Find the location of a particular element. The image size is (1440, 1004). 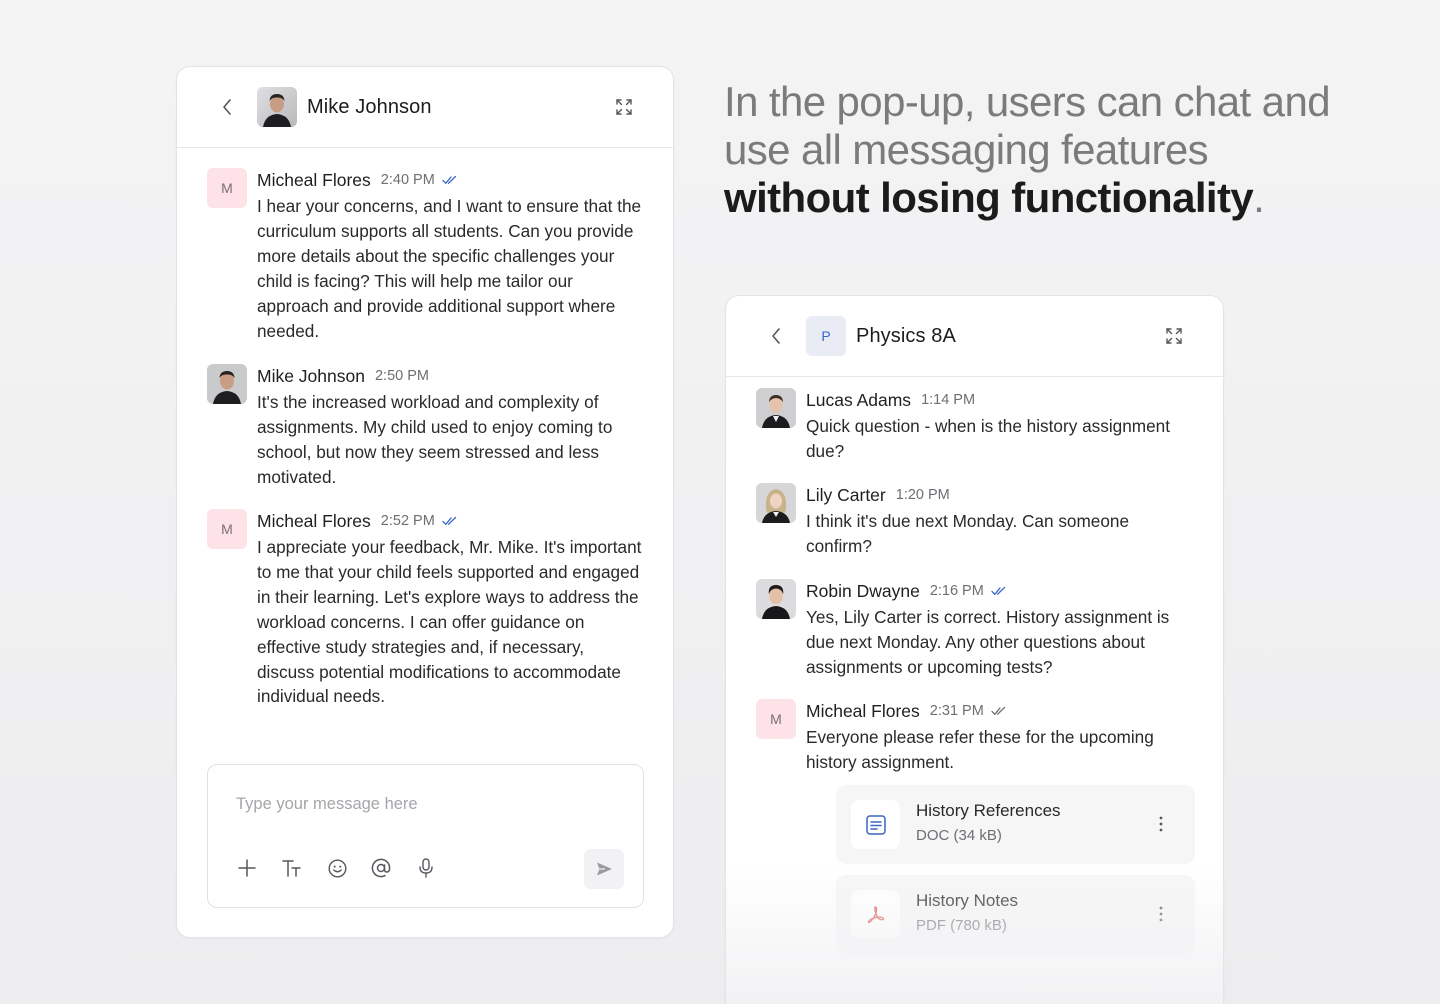

message-time: 1:20 PM is located at coordinates (922, 495).